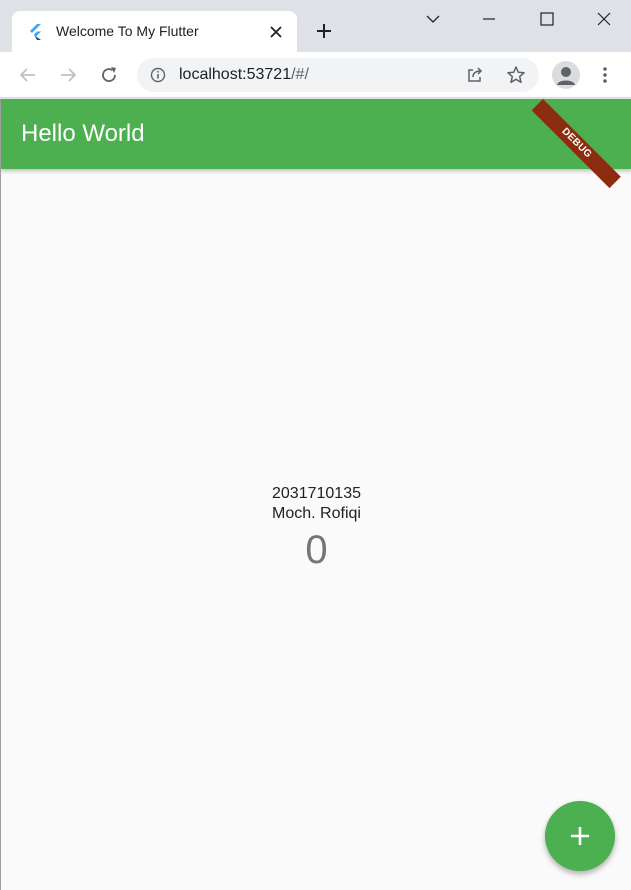 The height and width of the screenshot is (890, 631). I want to click on close-icon, so click(276, 32).